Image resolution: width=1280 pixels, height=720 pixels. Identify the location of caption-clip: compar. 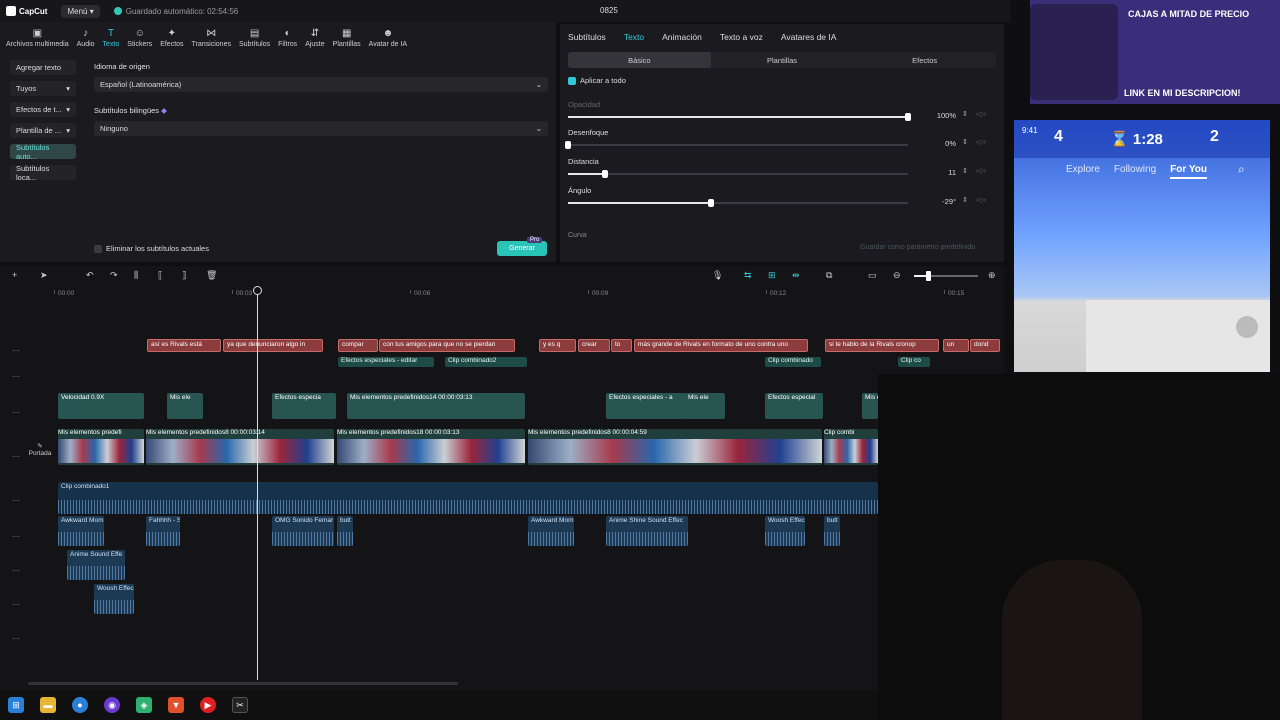
(358, 345).